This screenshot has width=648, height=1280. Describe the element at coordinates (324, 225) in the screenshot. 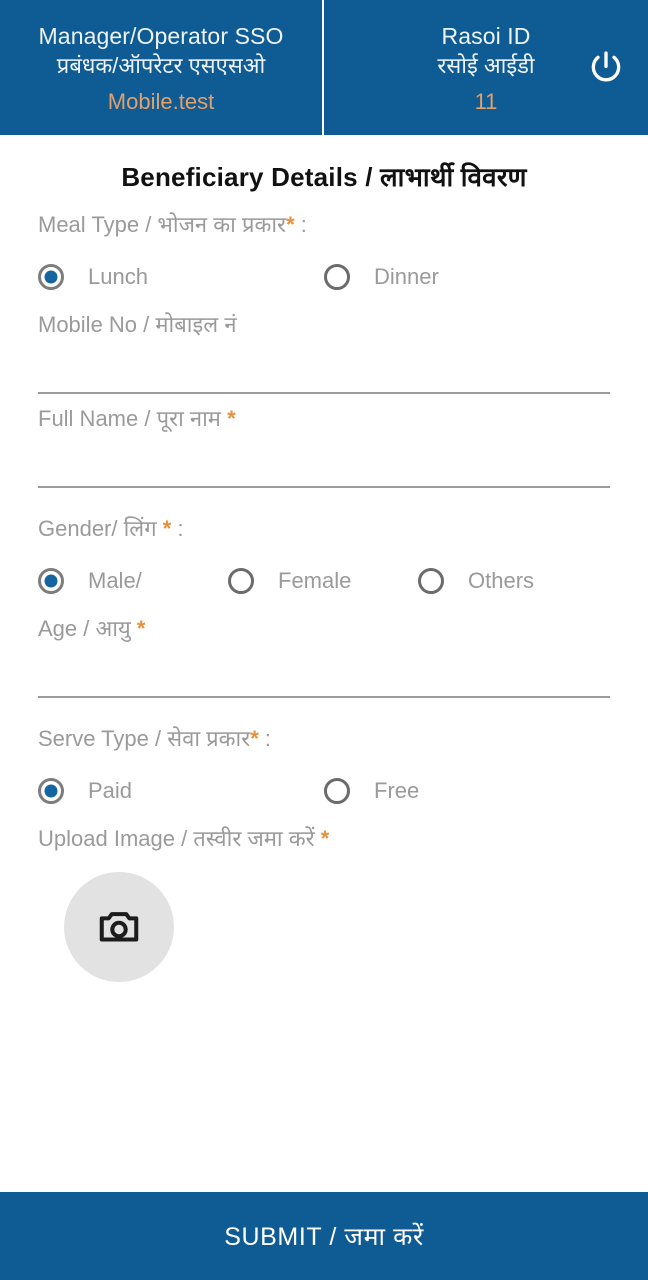

I see `meal-type-label: Meal Type / भोजन का प्रकार* :` at that location.